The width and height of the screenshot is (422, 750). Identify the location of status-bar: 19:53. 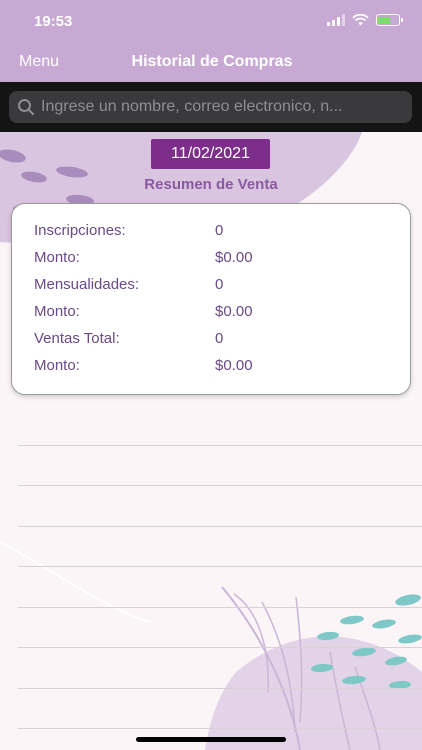
(211, 22).